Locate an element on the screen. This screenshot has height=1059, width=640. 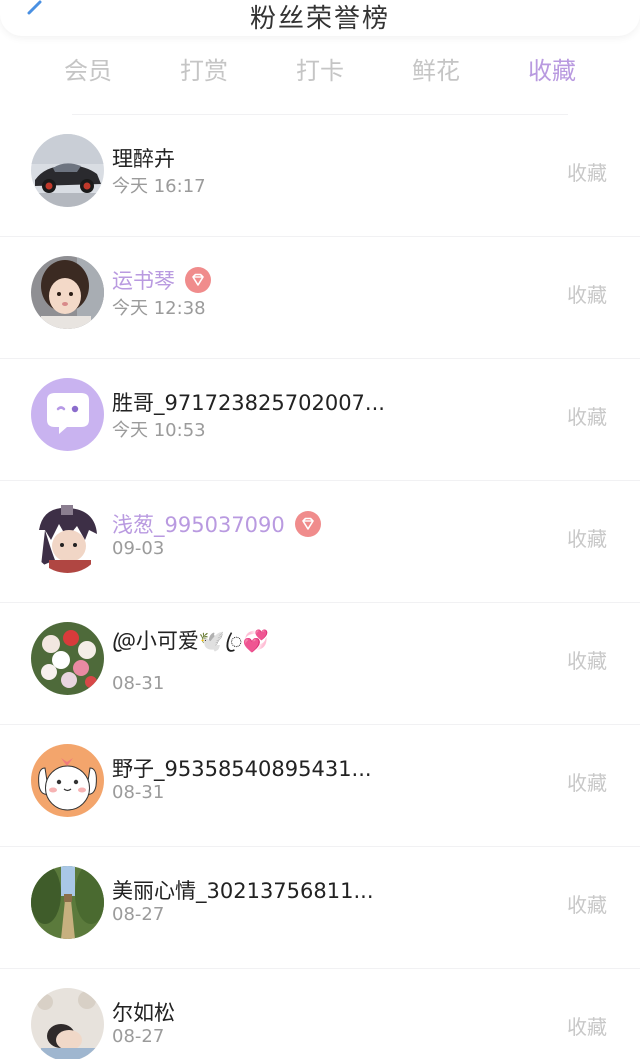
cartoon-dog-icon is located at coordinates (67, 780).